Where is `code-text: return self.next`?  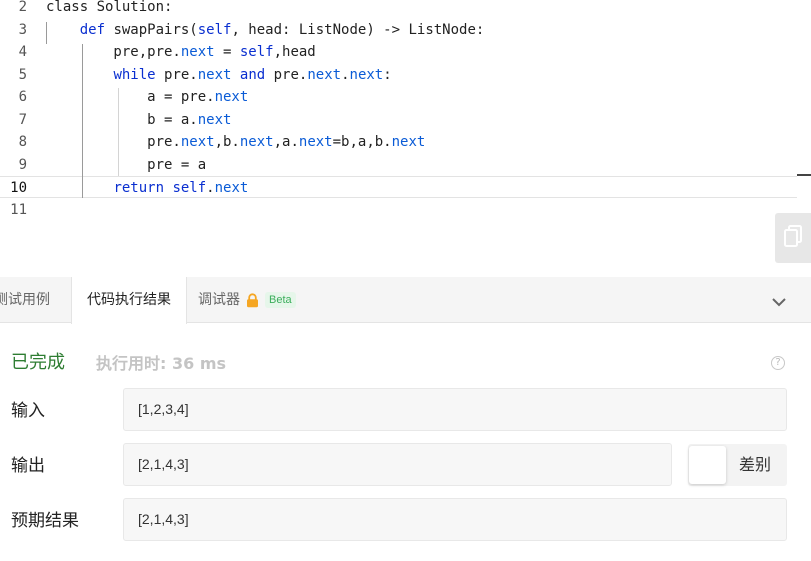
code-text: return self.next is located at coordinates (147, 188).